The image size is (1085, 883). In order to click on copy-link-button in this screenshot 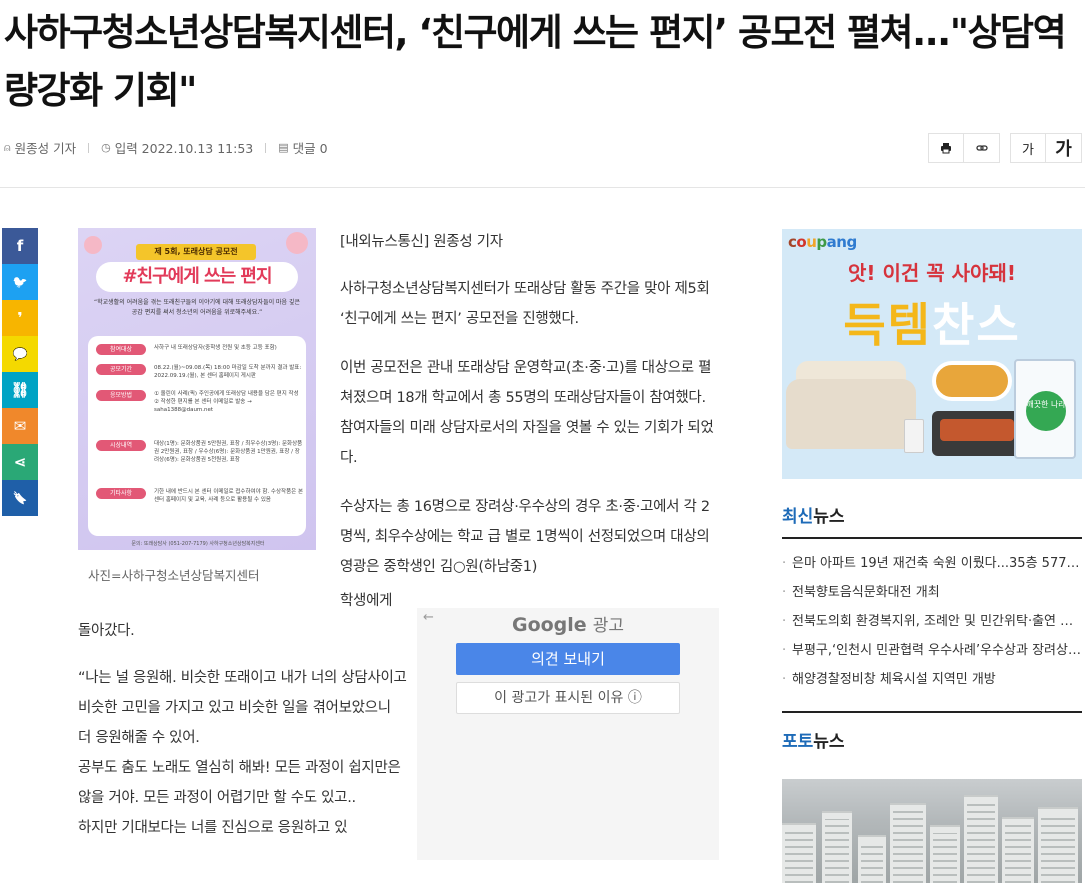, I will do `click(982, 148)`.